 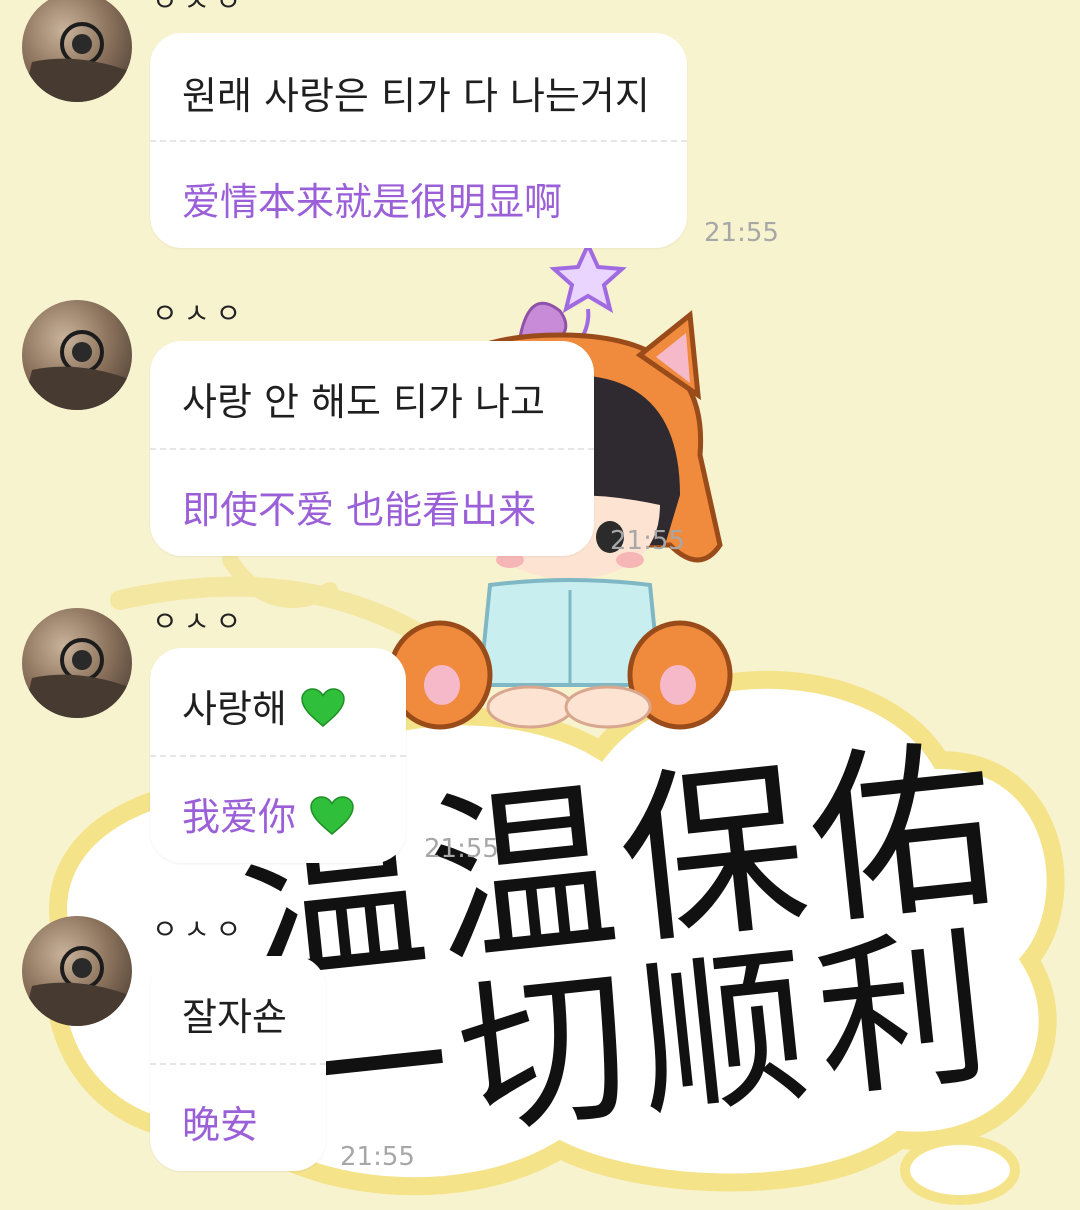 I want to click on message-text-translation: 晚安, so click(x=220, y=1125).